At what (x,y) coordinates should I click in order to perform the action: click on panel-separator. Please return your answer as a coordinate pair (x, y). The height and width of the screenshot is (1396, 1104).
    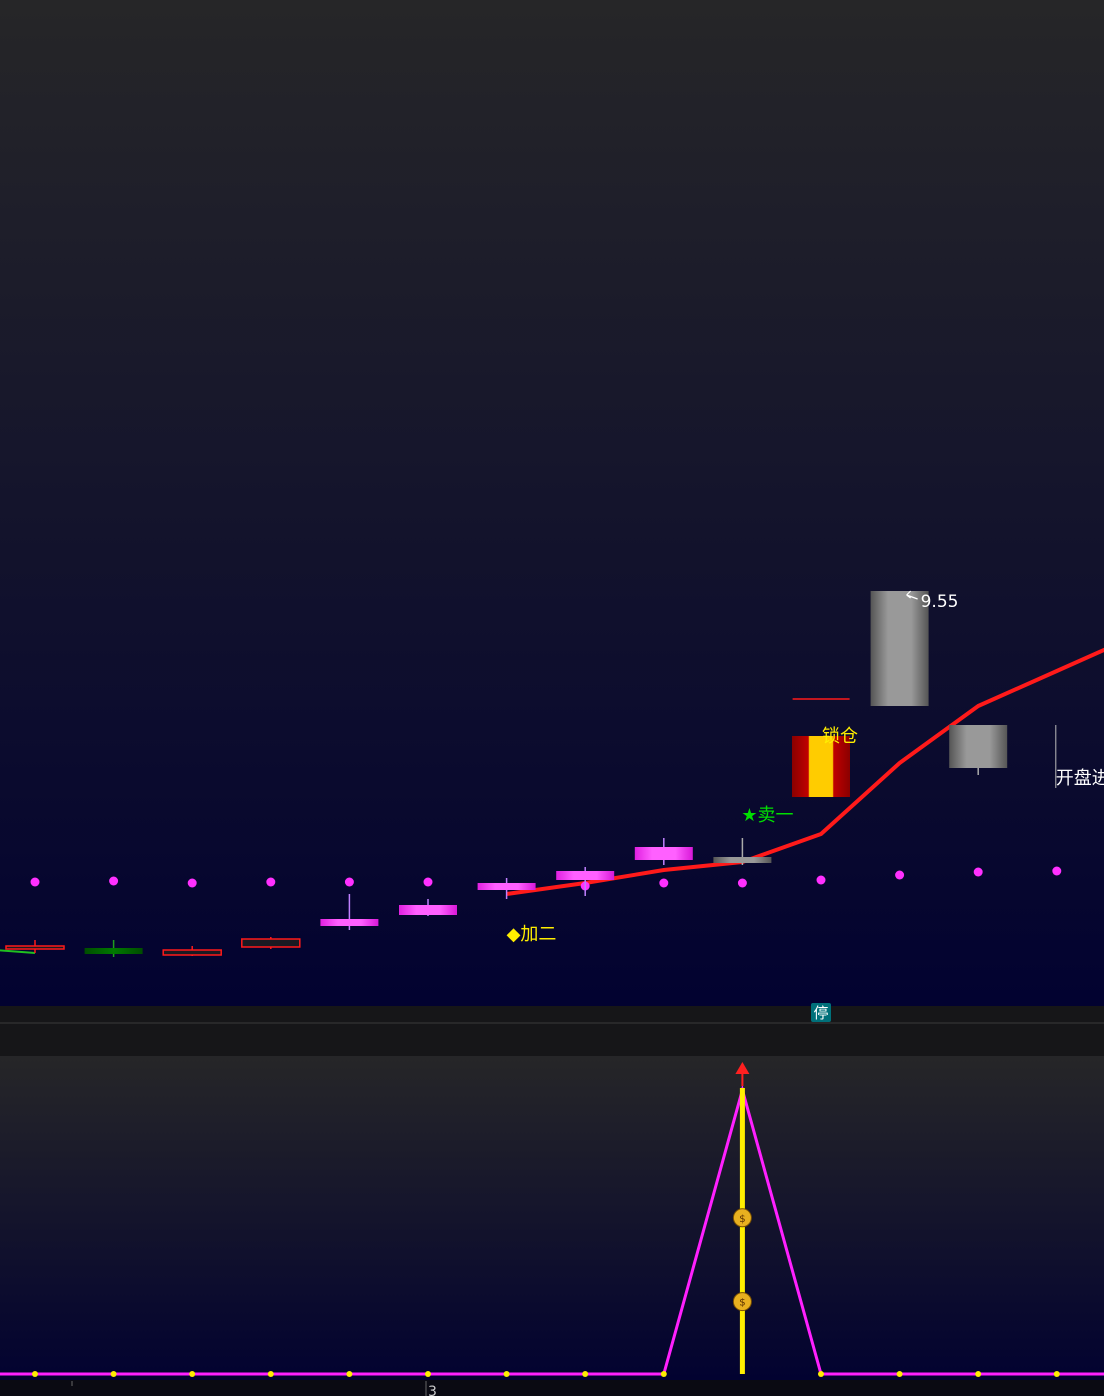
    Looking at the image, I should click on (552, 1031).